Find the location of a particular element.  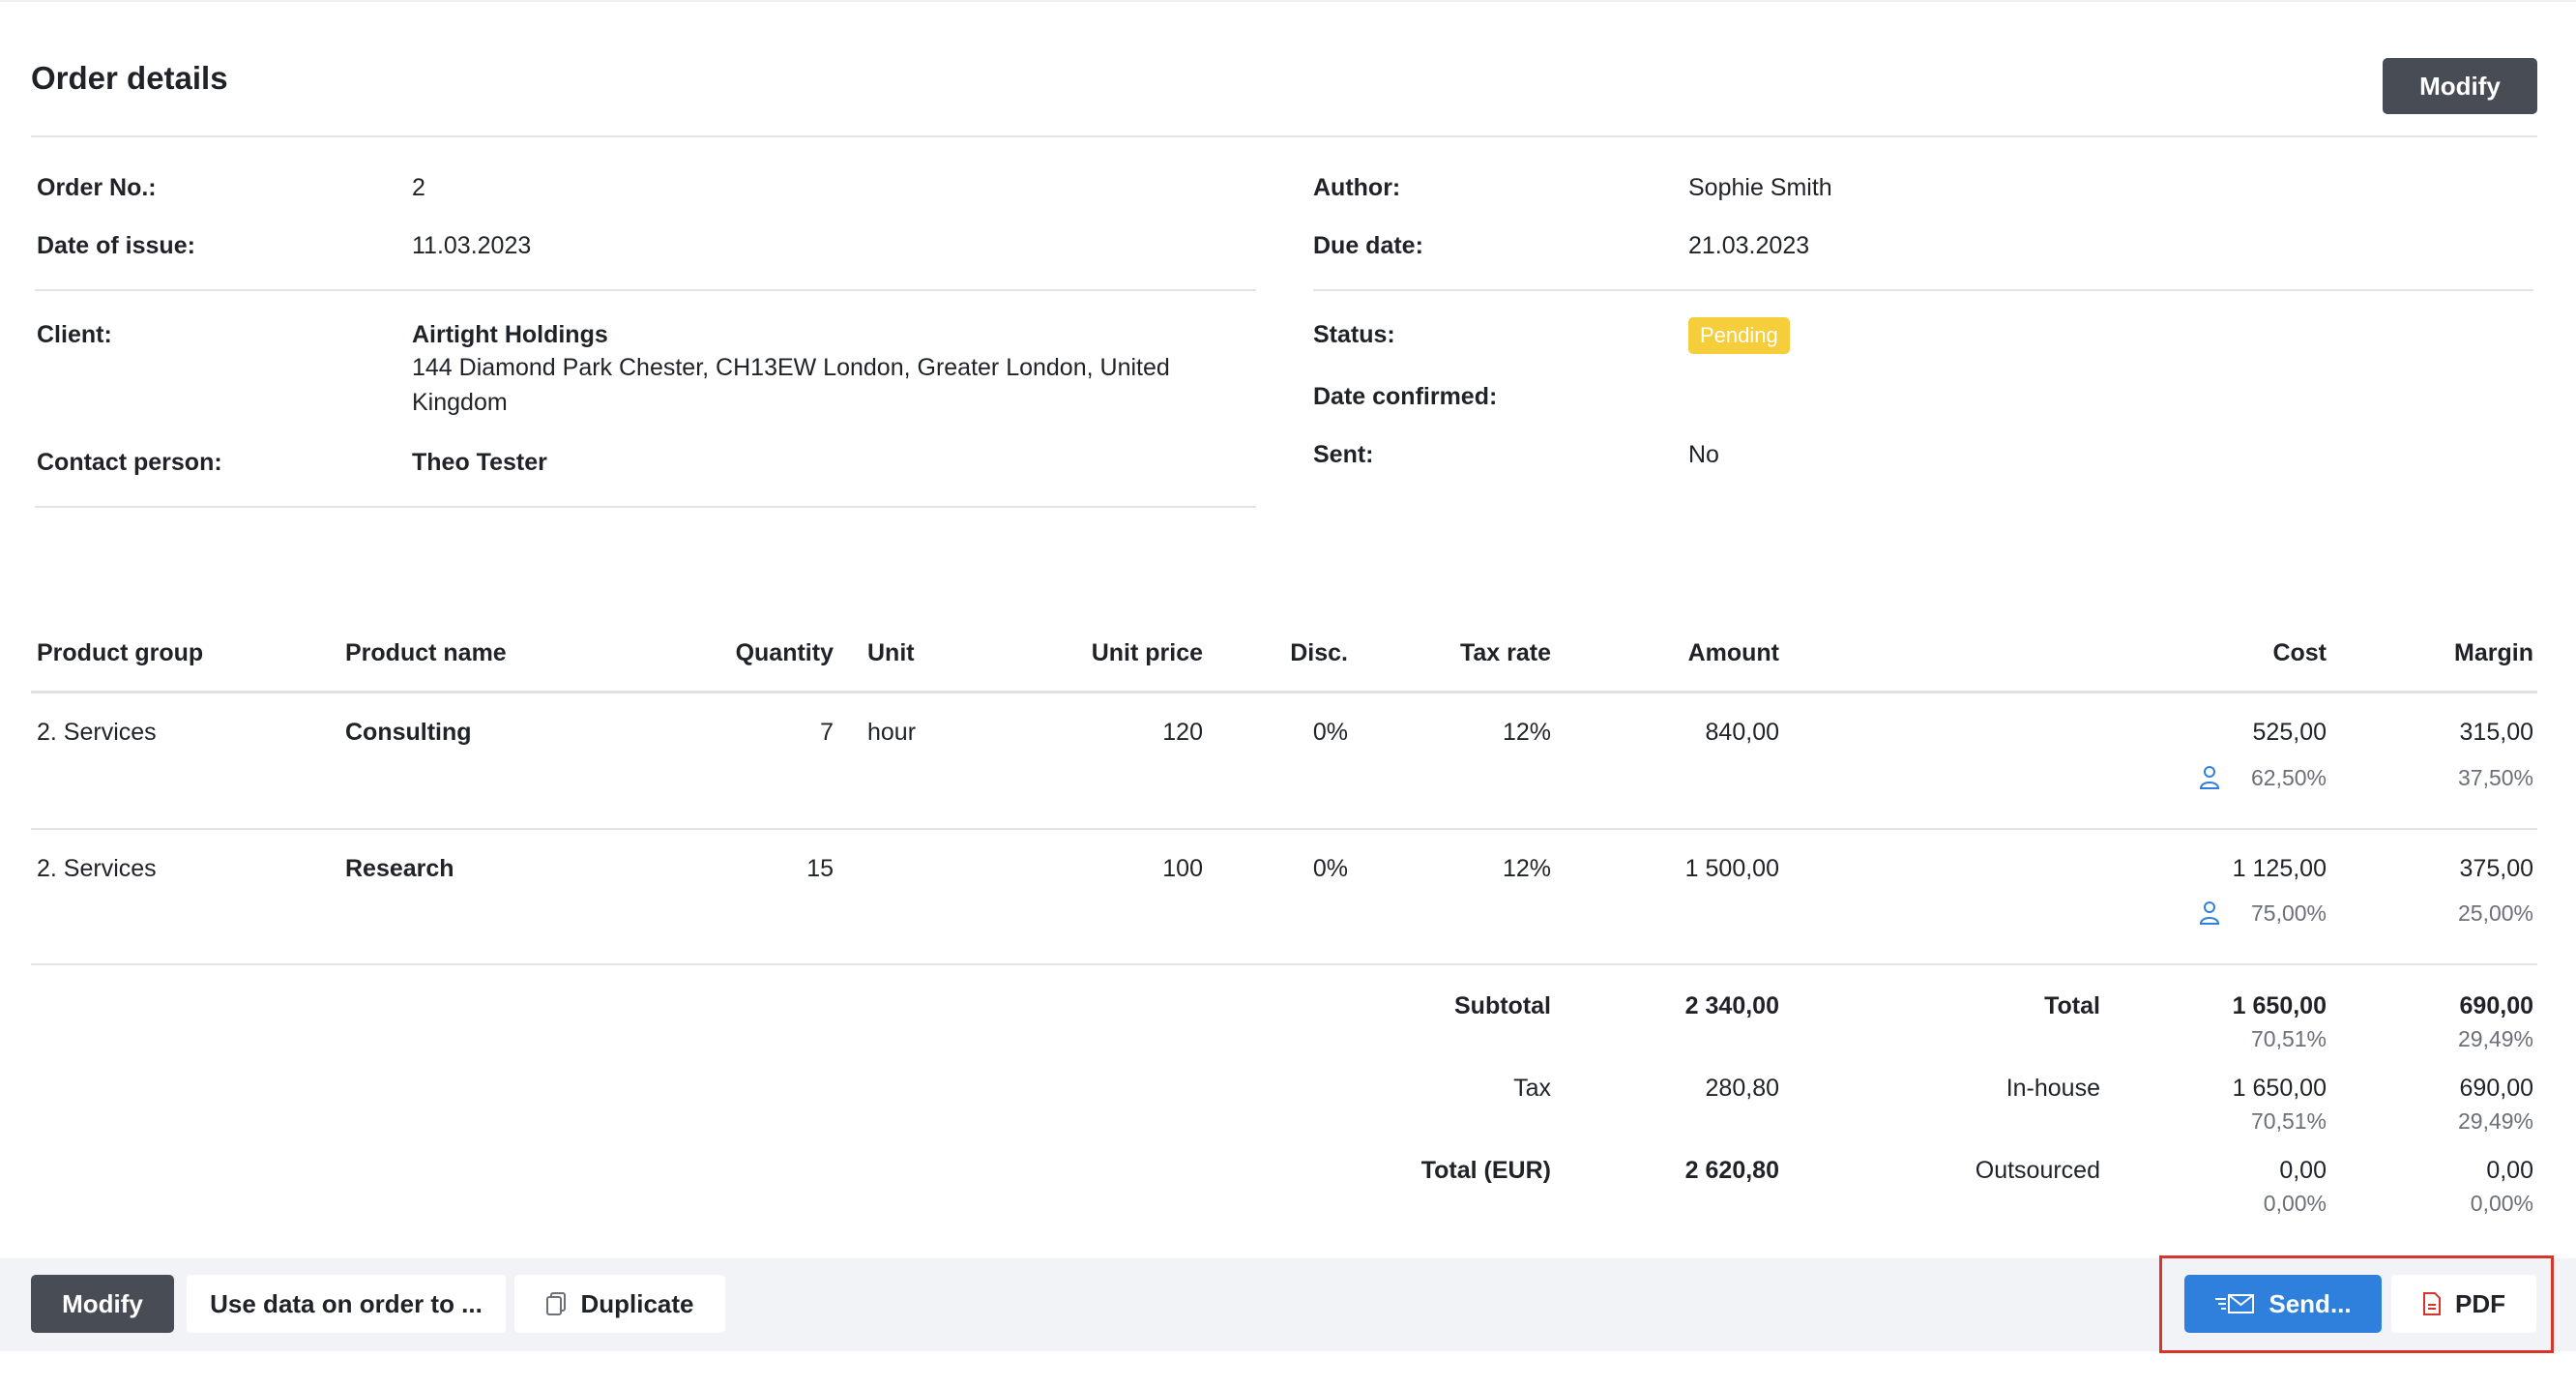

date-issue-value: 11.03.2023 is located at coordinates (472, 246).